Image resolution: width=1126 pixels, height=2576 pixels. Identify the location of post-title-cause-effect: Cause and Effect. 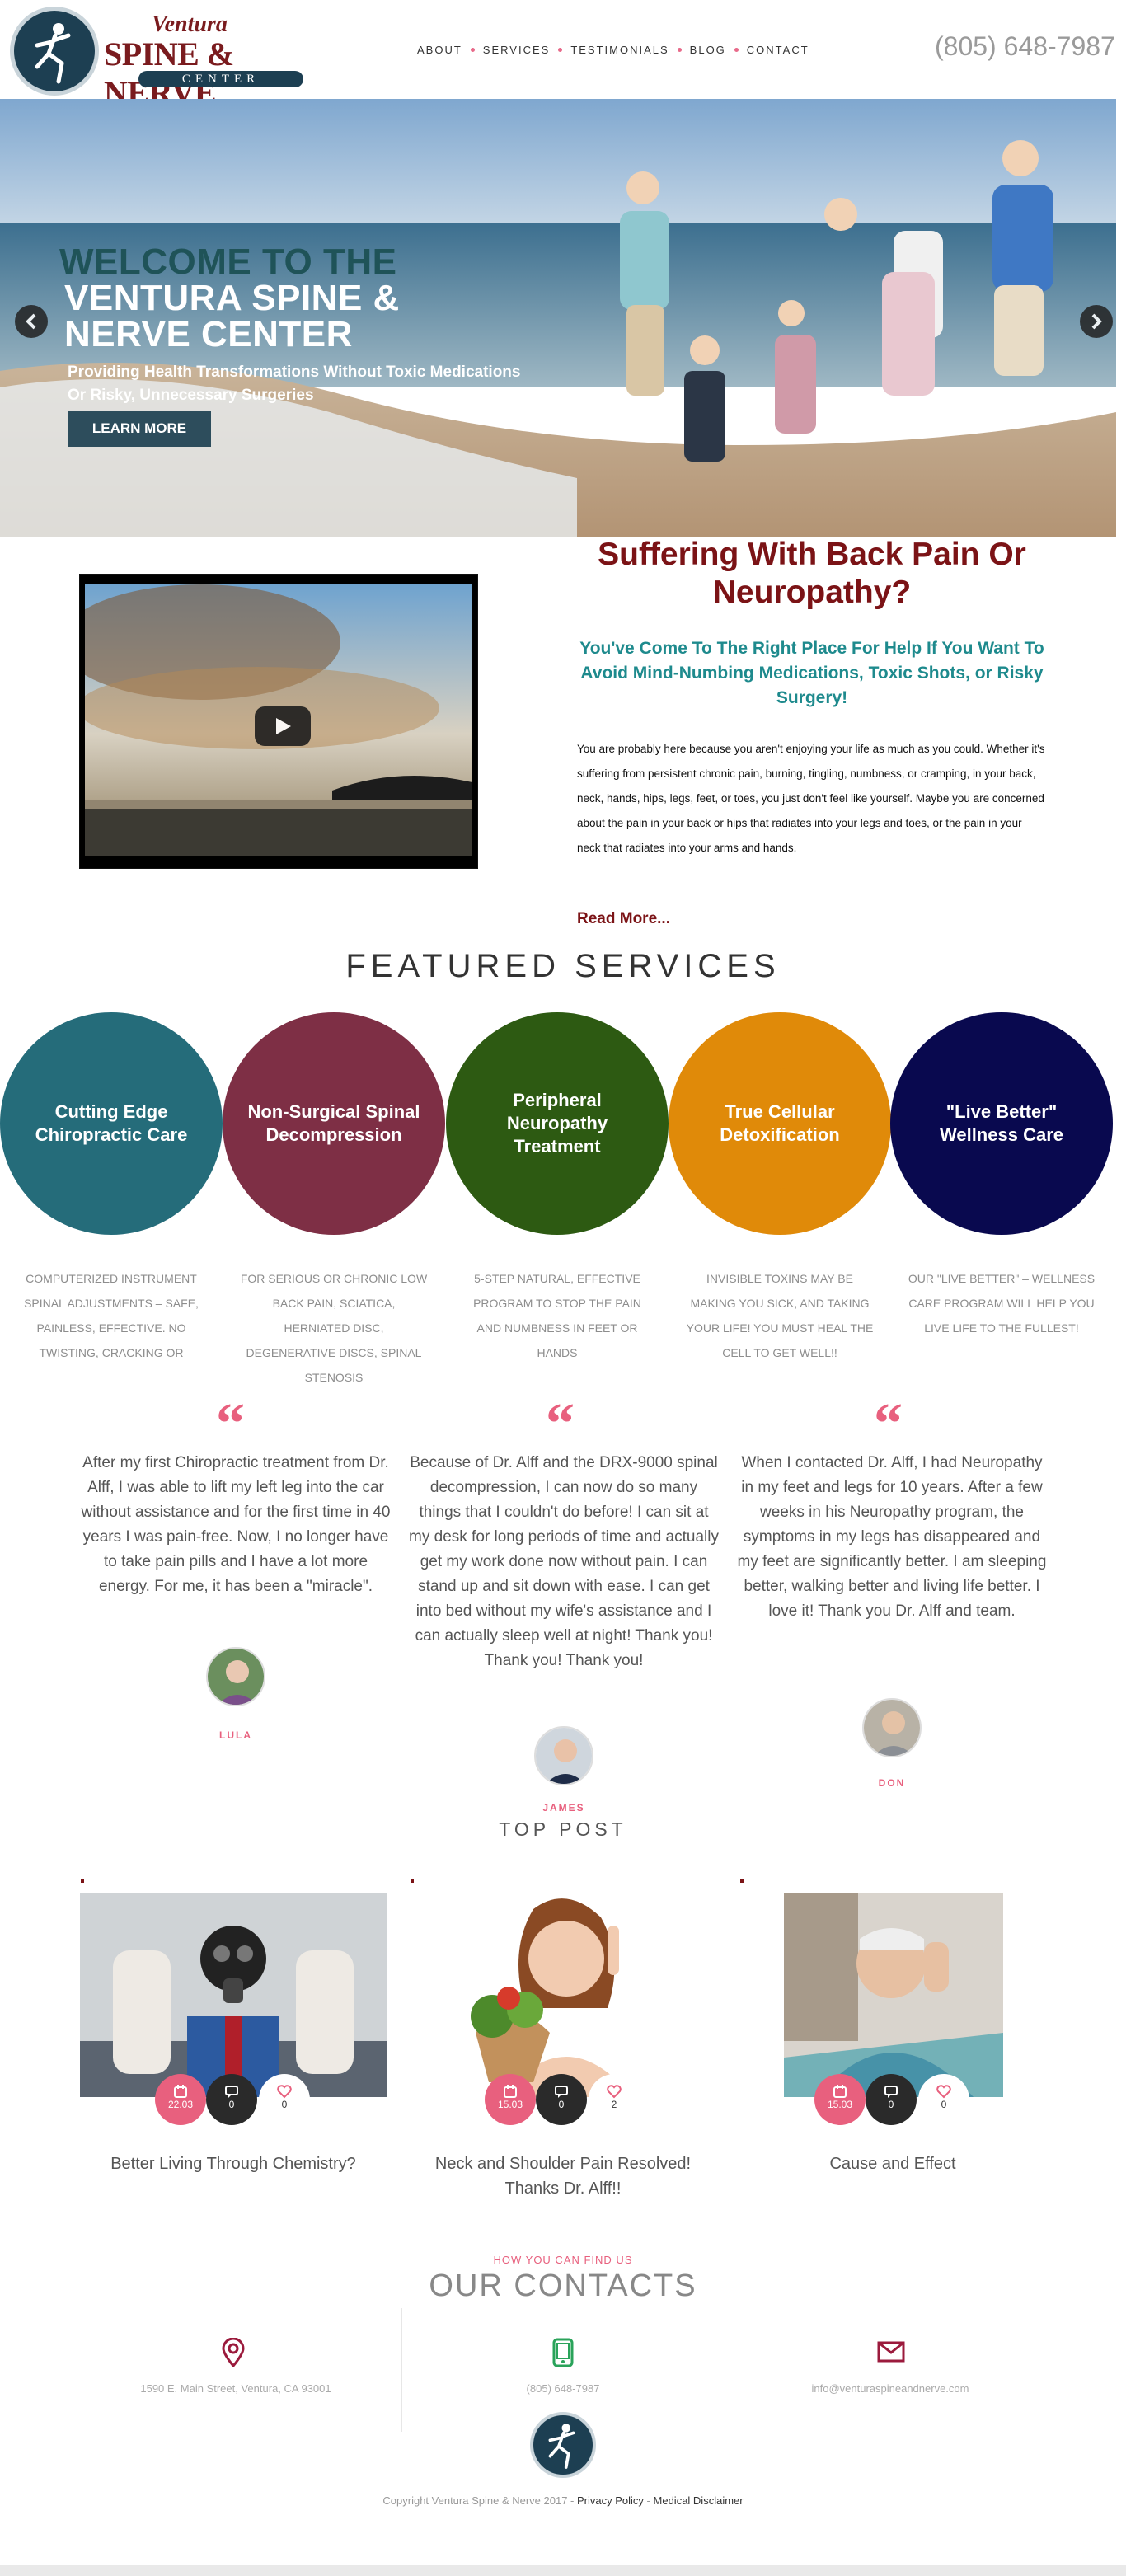
(892, 2164).